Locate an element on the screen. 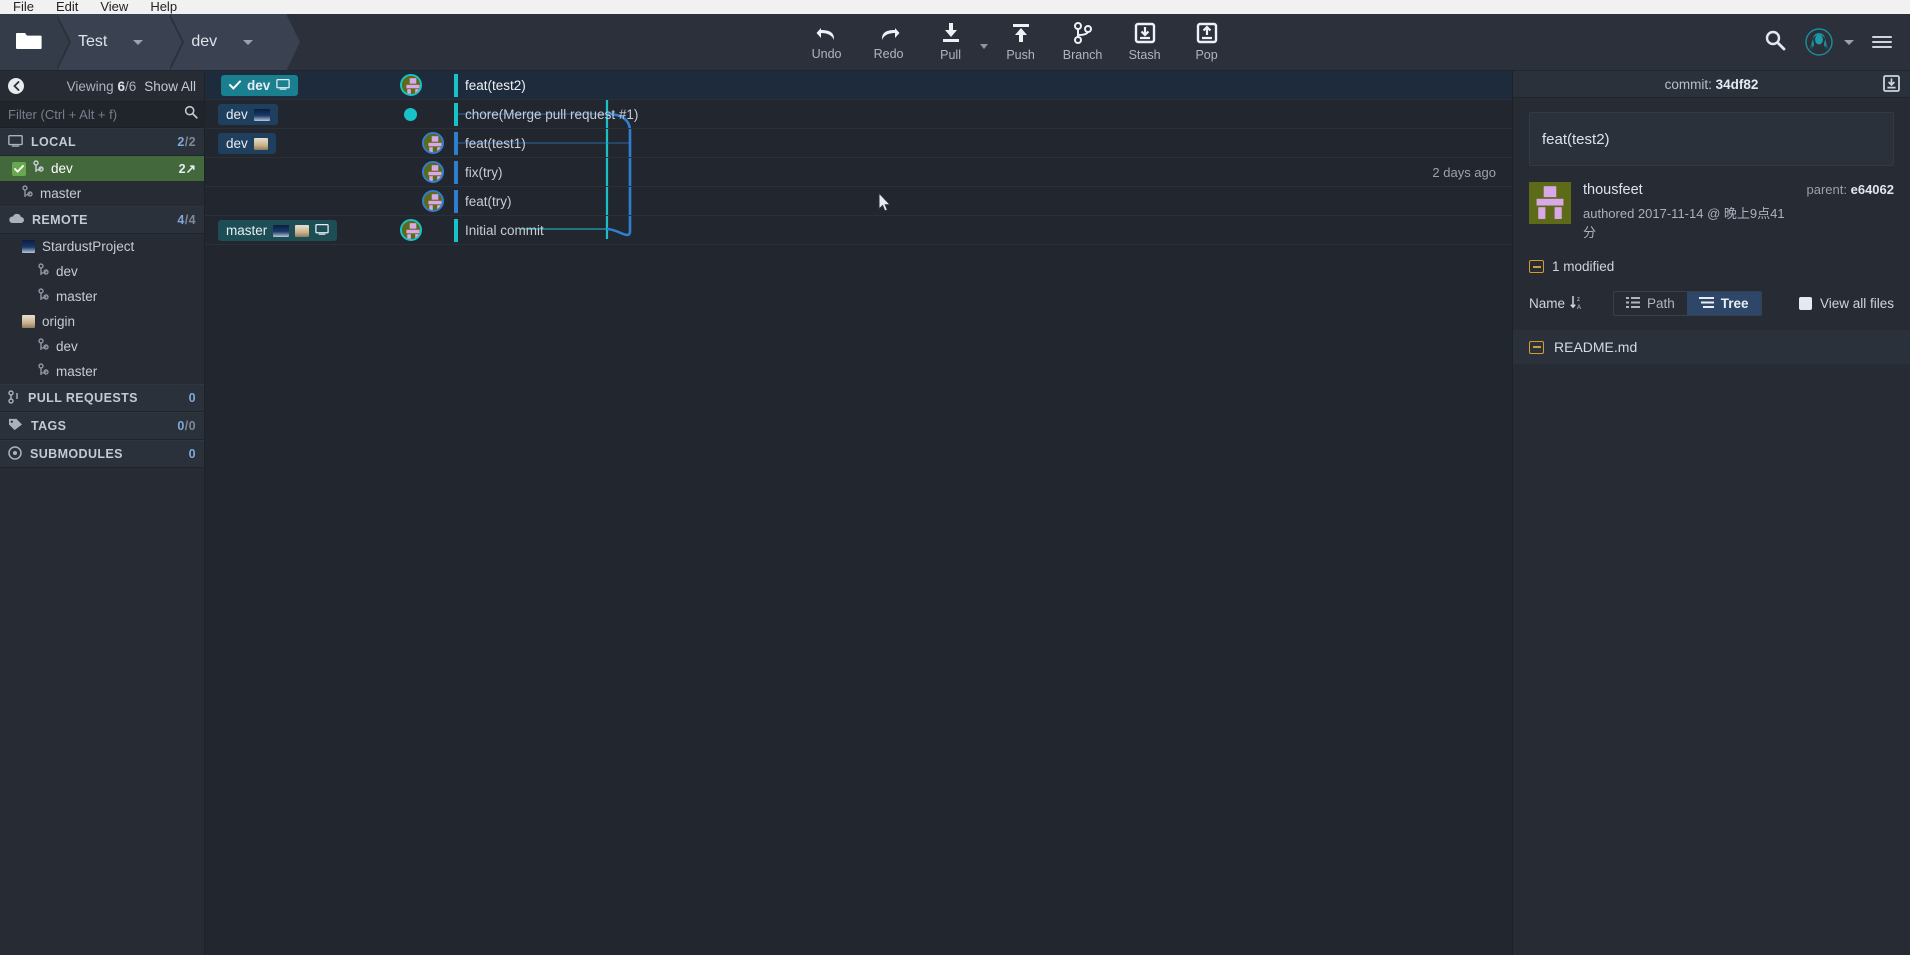  kraken-avatar-icon is located at coordinates (1819, 42).